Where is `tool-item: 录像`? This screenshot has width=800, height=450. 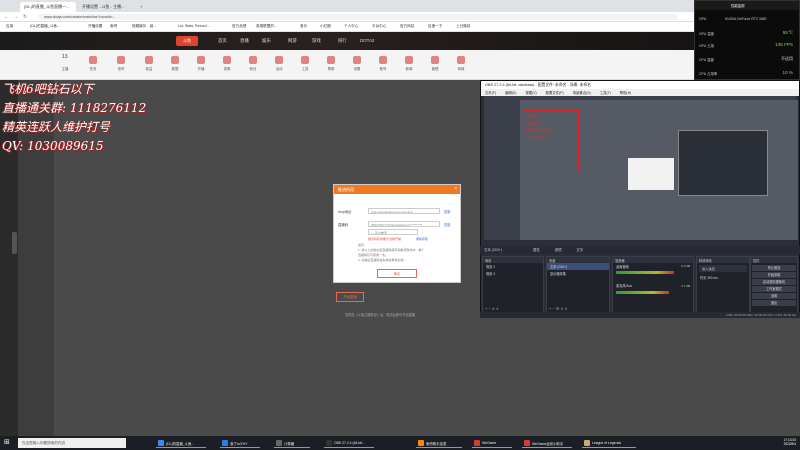 tool-item: 录像 is located at coordinates (227, 63).